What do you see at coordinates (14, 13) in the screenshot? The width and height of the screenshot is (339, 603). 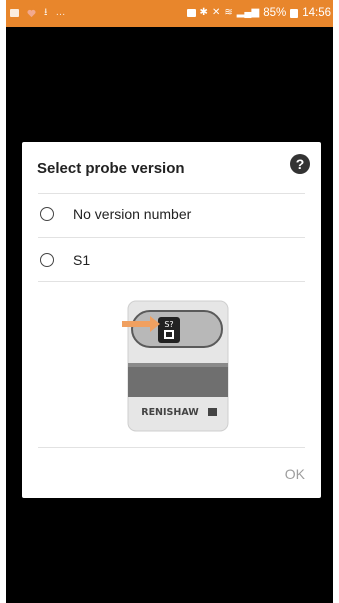 I see `image-notification-icon` at bounding box center [14, 13].